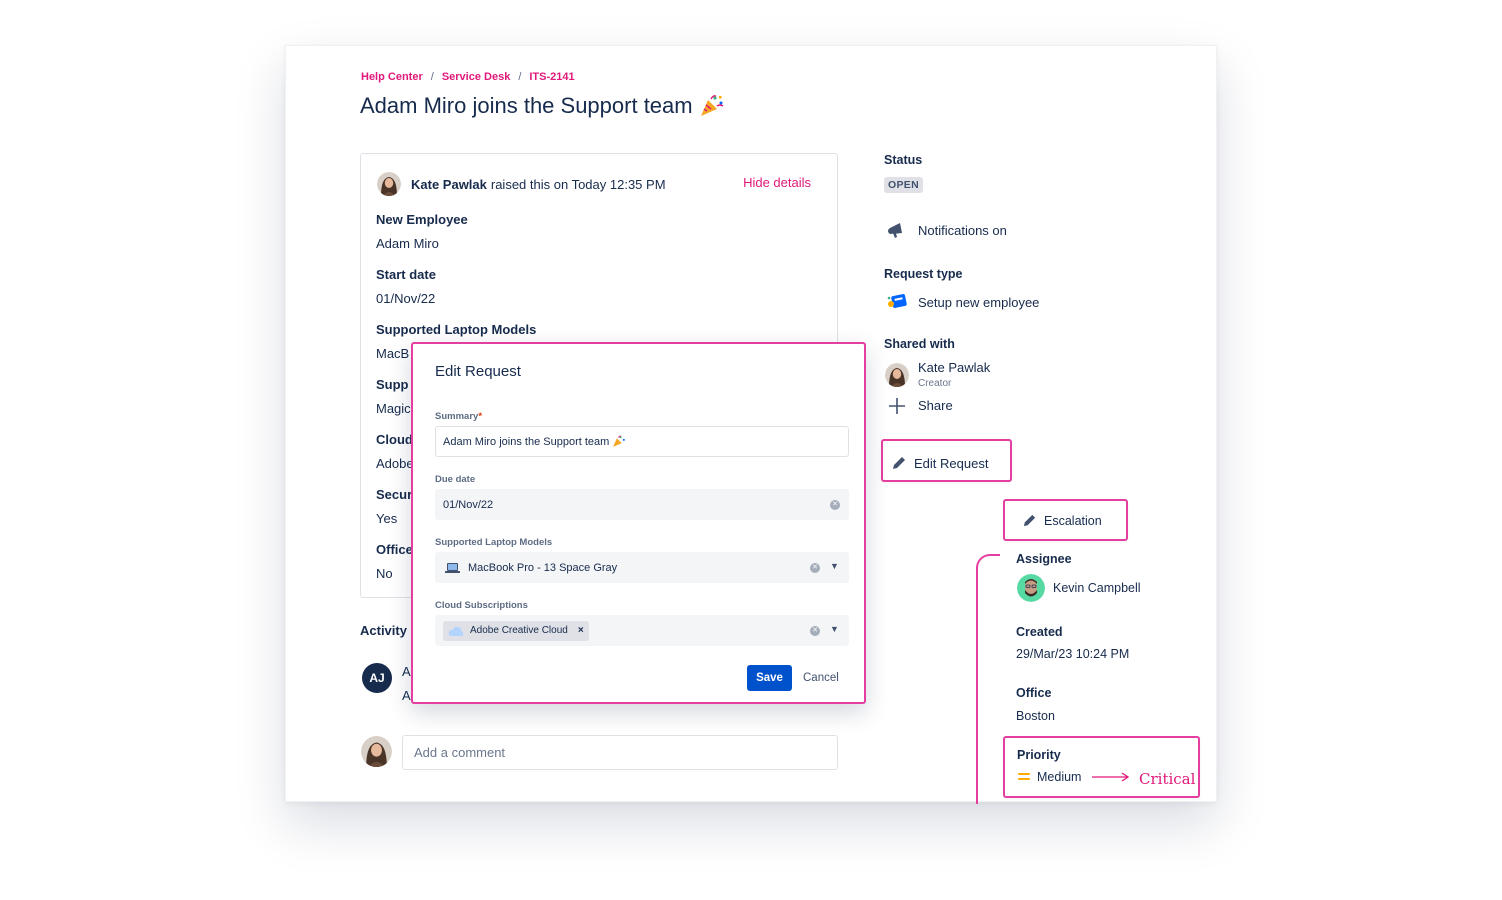  Describe the element at coordinates (1073, 520) in the screenshot. I see `escalation-label: Escalation` at that location.